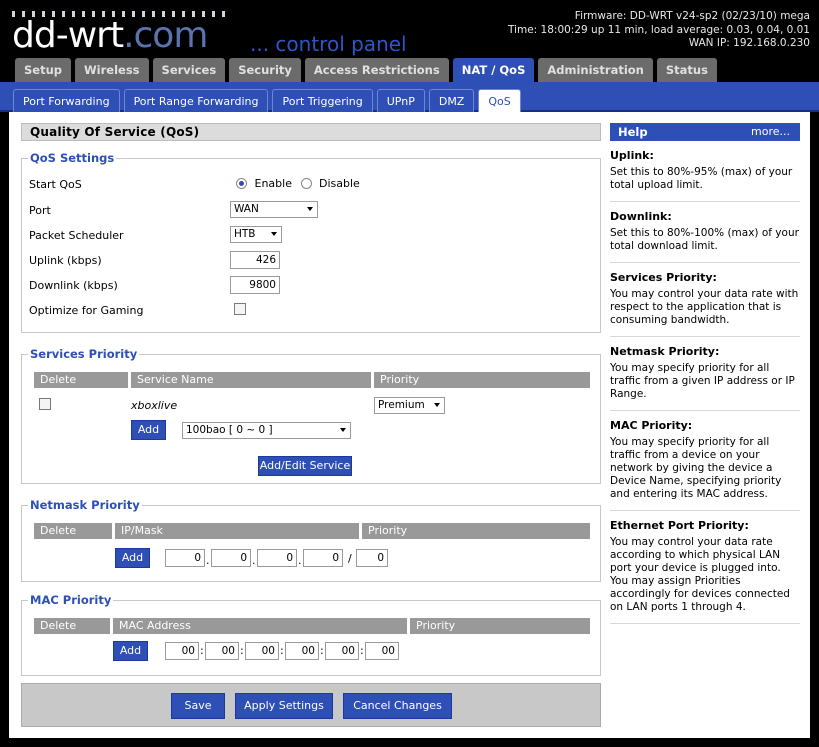 The width and height of the screenshot is (819, 747). Describe the element at coordinates (665, 351) in the screenshot. I see `help-section-title: Netmask Priority:` at that location.